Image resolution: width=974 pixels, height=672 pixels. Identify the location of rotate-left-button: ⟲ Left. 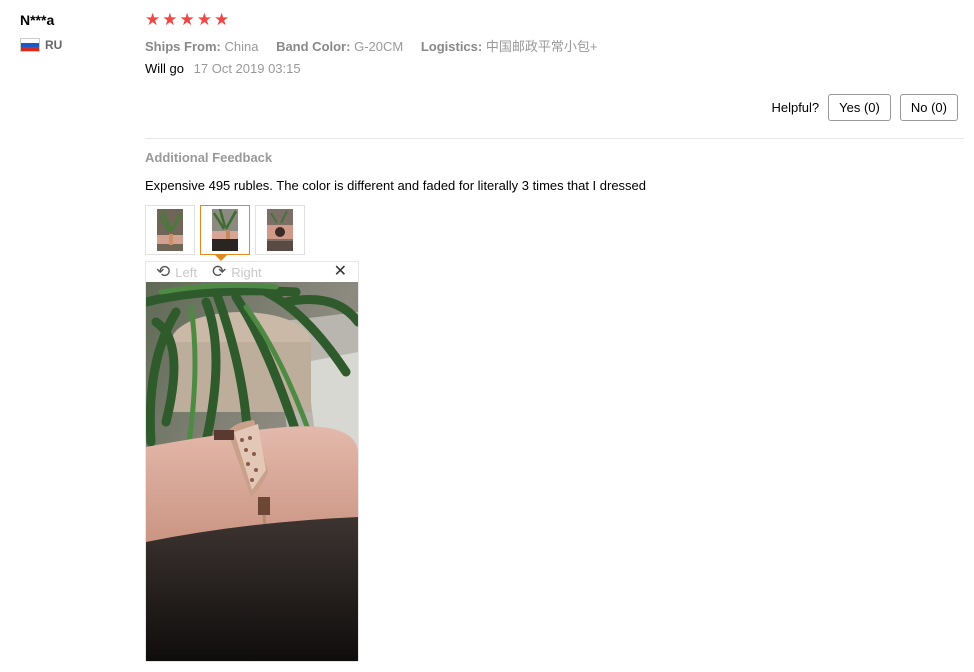
(176, 272).